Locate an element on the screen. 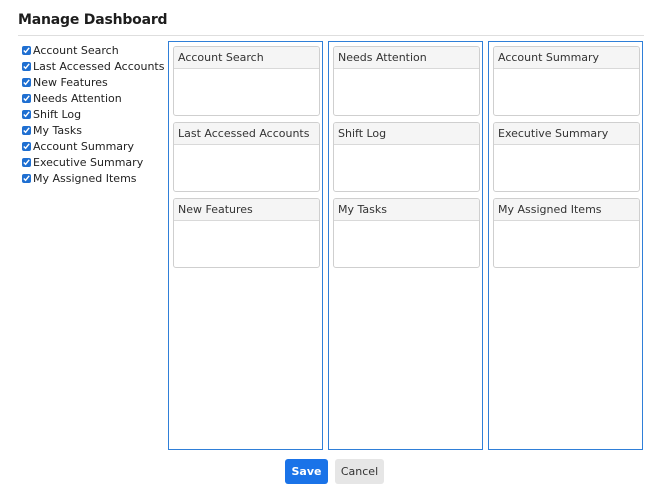 This screenshot has width=660, height=486. widget-account-summary: Account Summary is located at coordinates (566, 81).